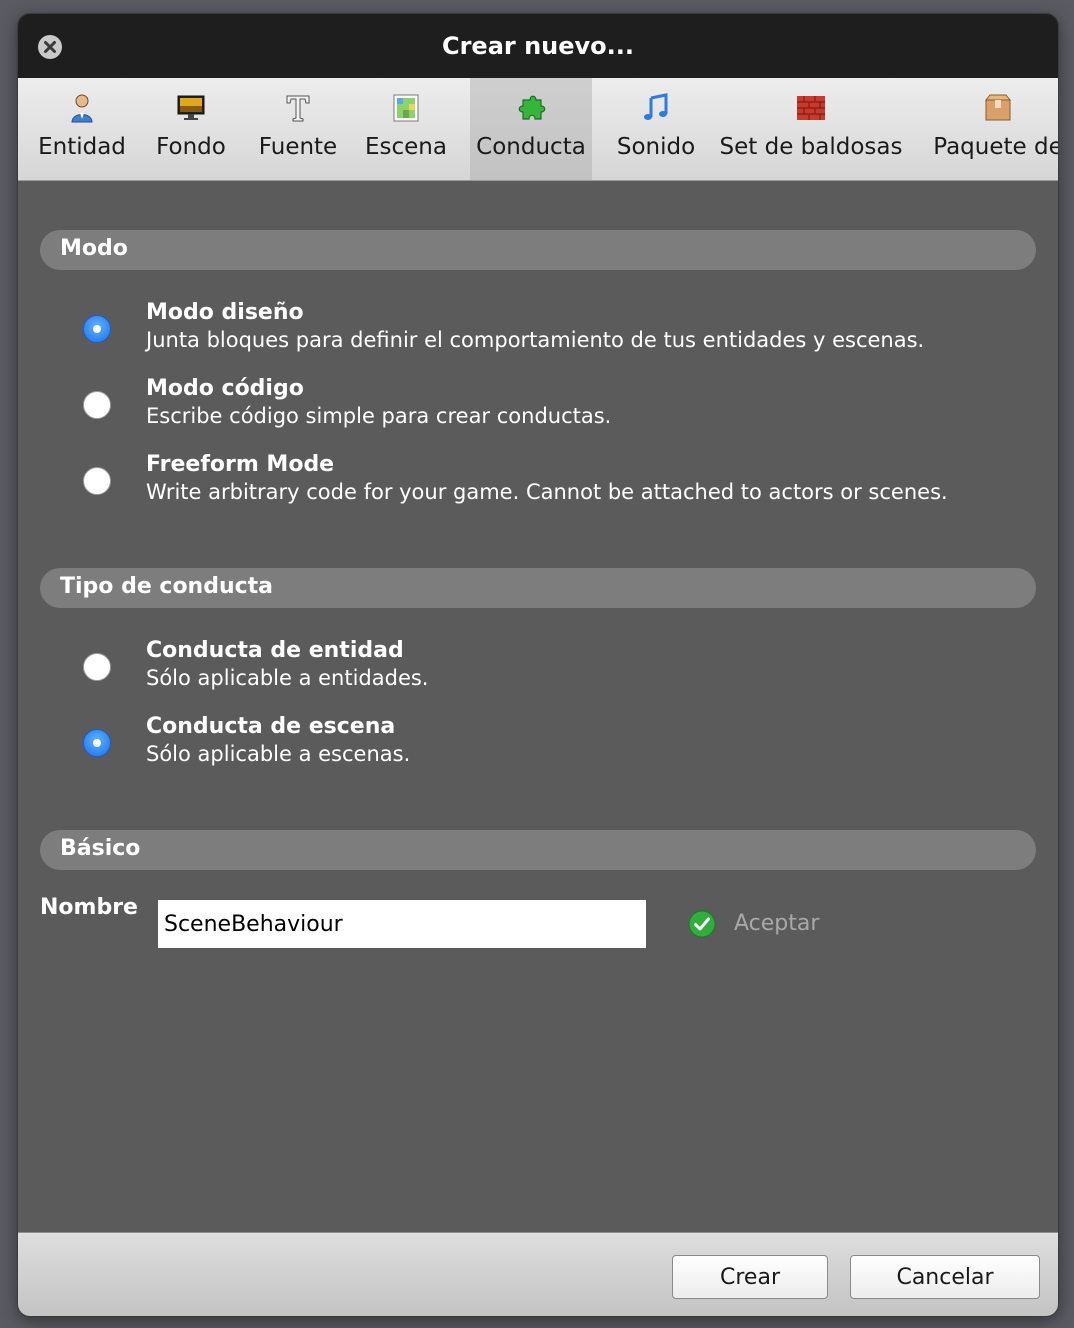  What do you see at coordinates (777, 923) in the screenshot?
I see `accept-label: Aceptar` at bounding box center [777, 923].